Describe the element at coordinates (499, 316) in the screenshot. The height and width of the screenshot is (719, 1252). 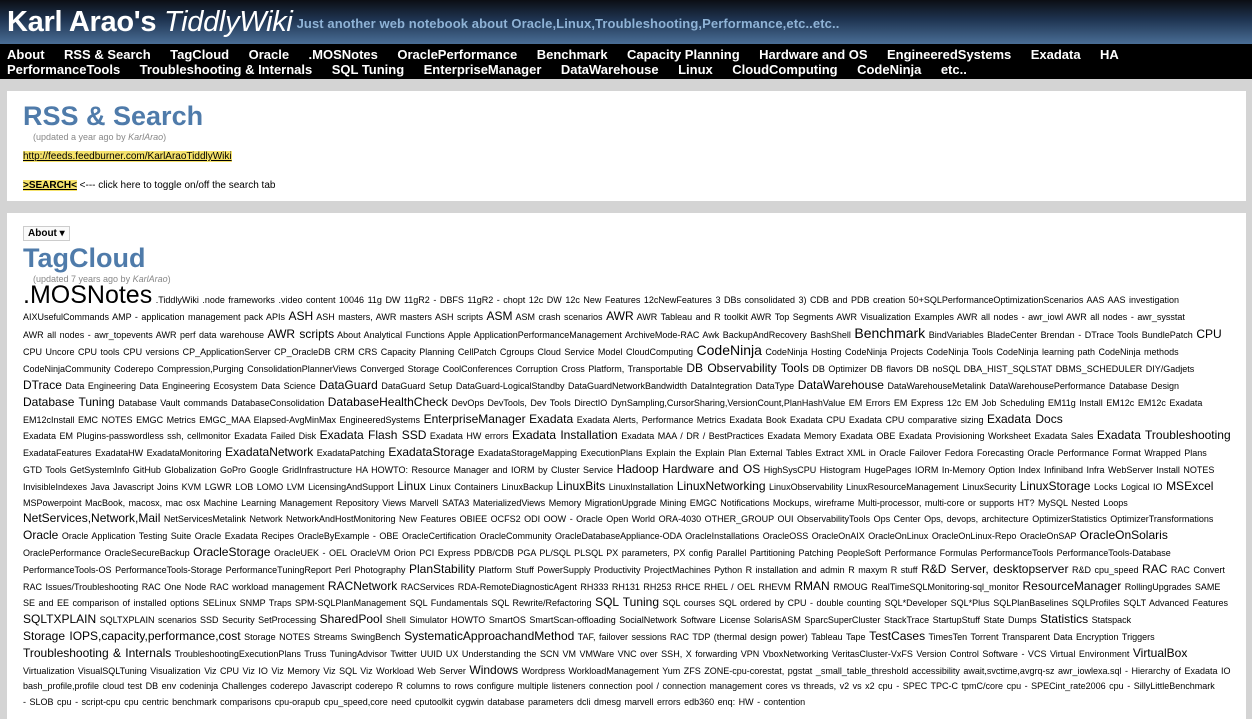
I see `tag-link: ASM` at that location.